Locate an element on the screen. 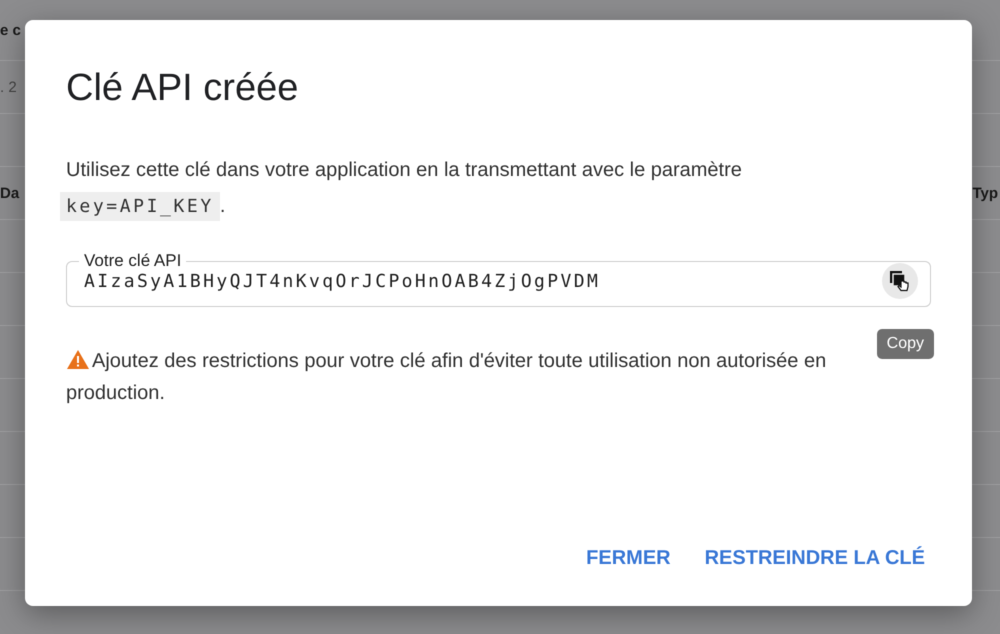 Image resolution: width=1000 pixels, height=634 pixels. period-text: . is located at coordinates (223, 206).